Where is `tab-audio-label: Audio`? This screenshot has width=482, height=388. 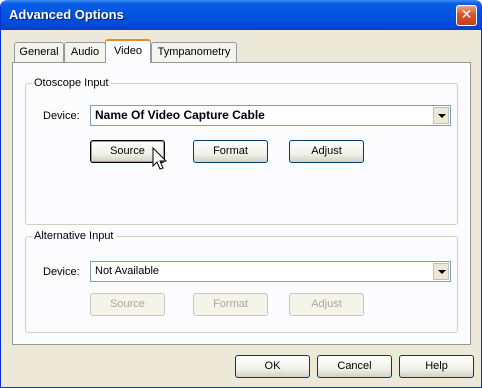
tab-audio-label: Audio is located at coordinates (85, 52).